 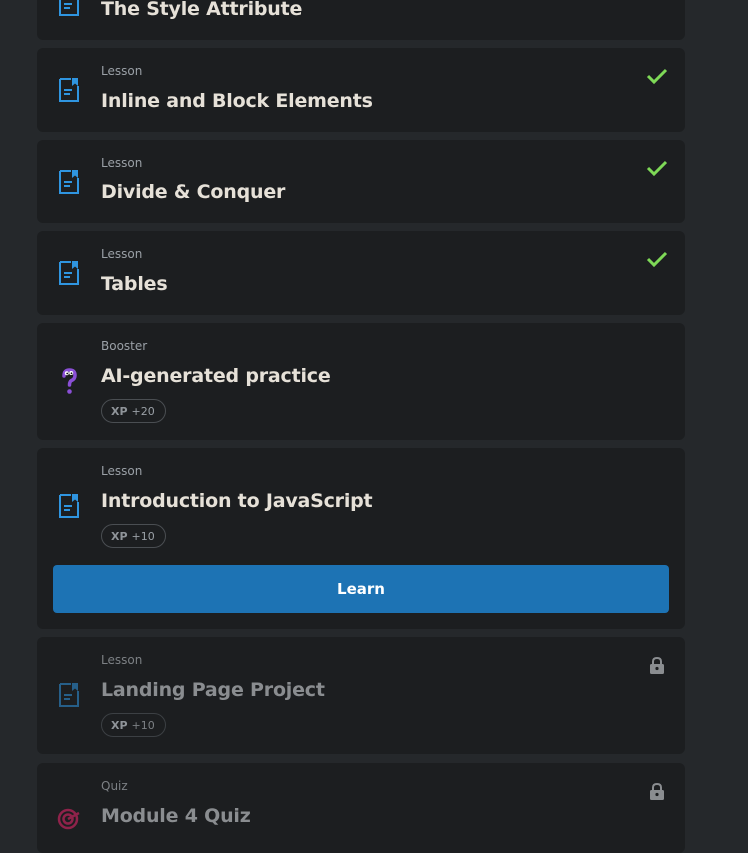 What do you see at coordinates (68, 819) in the screenshot?
I see `target-quiz-icon` at bounding box center [68, 819].